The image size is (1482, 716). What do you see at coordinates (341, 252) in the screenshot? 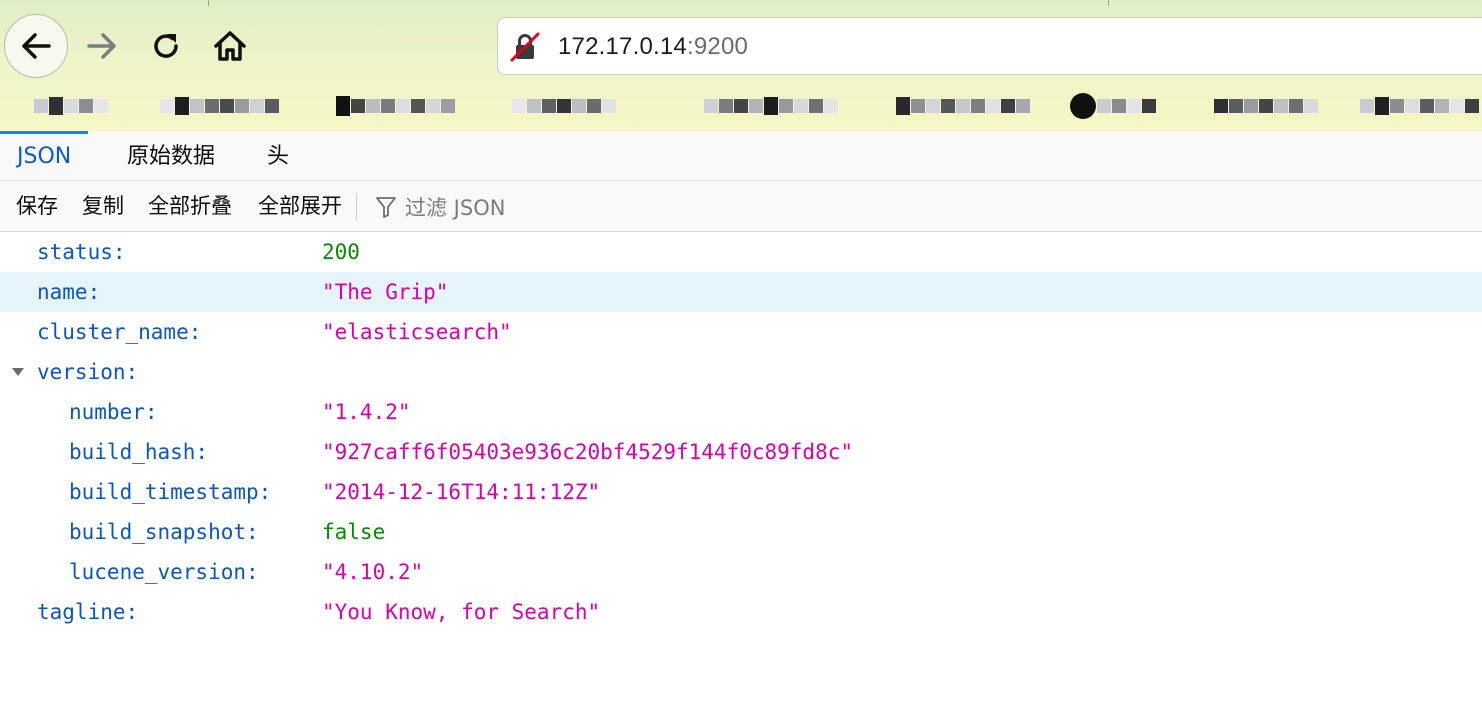
I see `json-value: 200` at bounding box center [341, 252].